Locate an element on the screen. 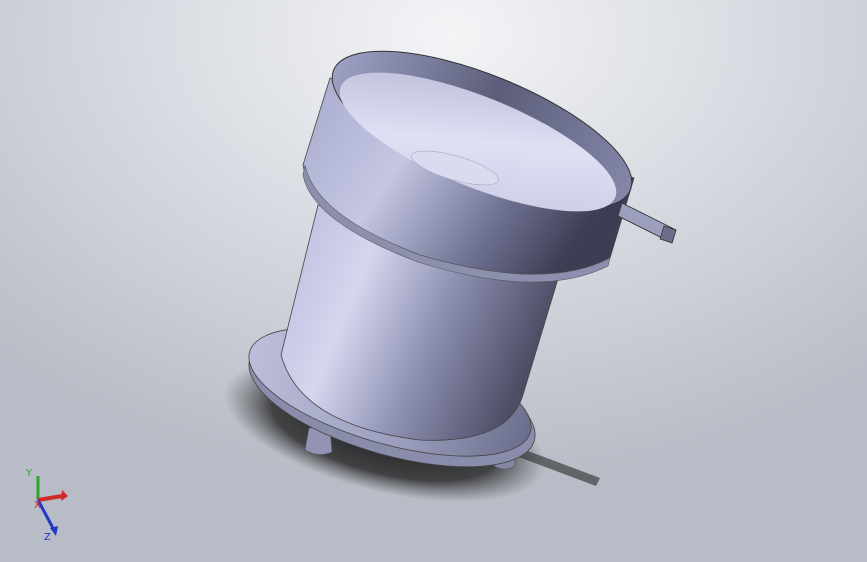 This screenshot has height=562, width=867. orientation-triad: Y X Z is located at coordinates (48, 502).